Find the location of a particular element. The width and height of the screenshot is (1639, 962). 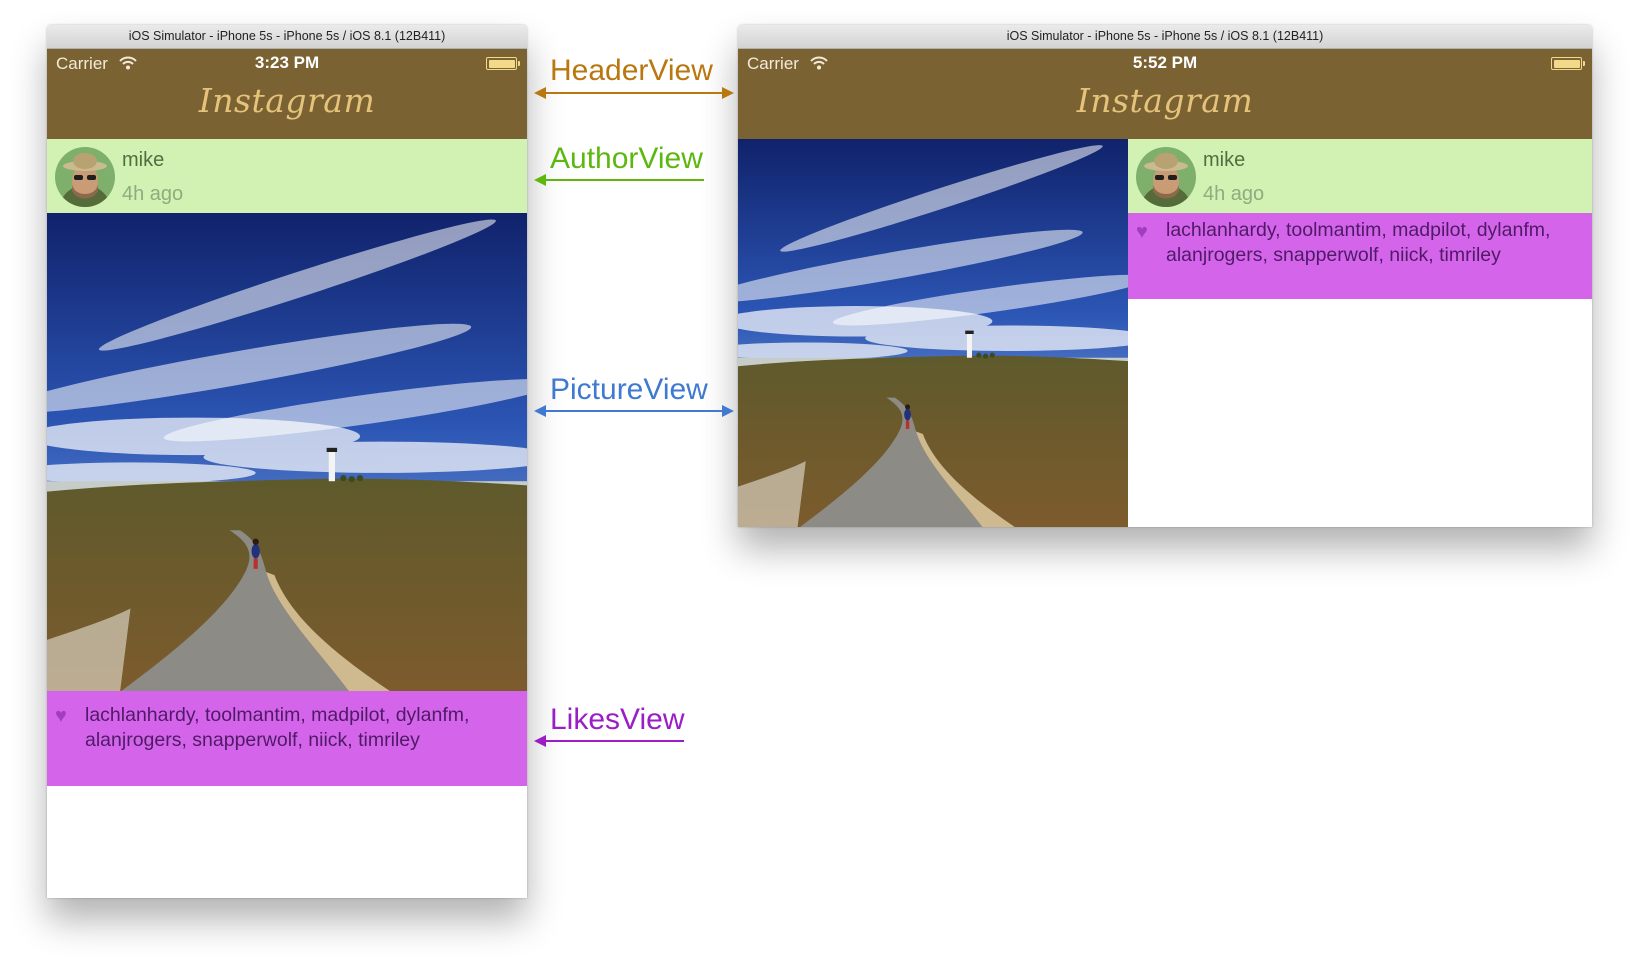

annotation-header-view: HeaderView is located at coordinates (631, 70).